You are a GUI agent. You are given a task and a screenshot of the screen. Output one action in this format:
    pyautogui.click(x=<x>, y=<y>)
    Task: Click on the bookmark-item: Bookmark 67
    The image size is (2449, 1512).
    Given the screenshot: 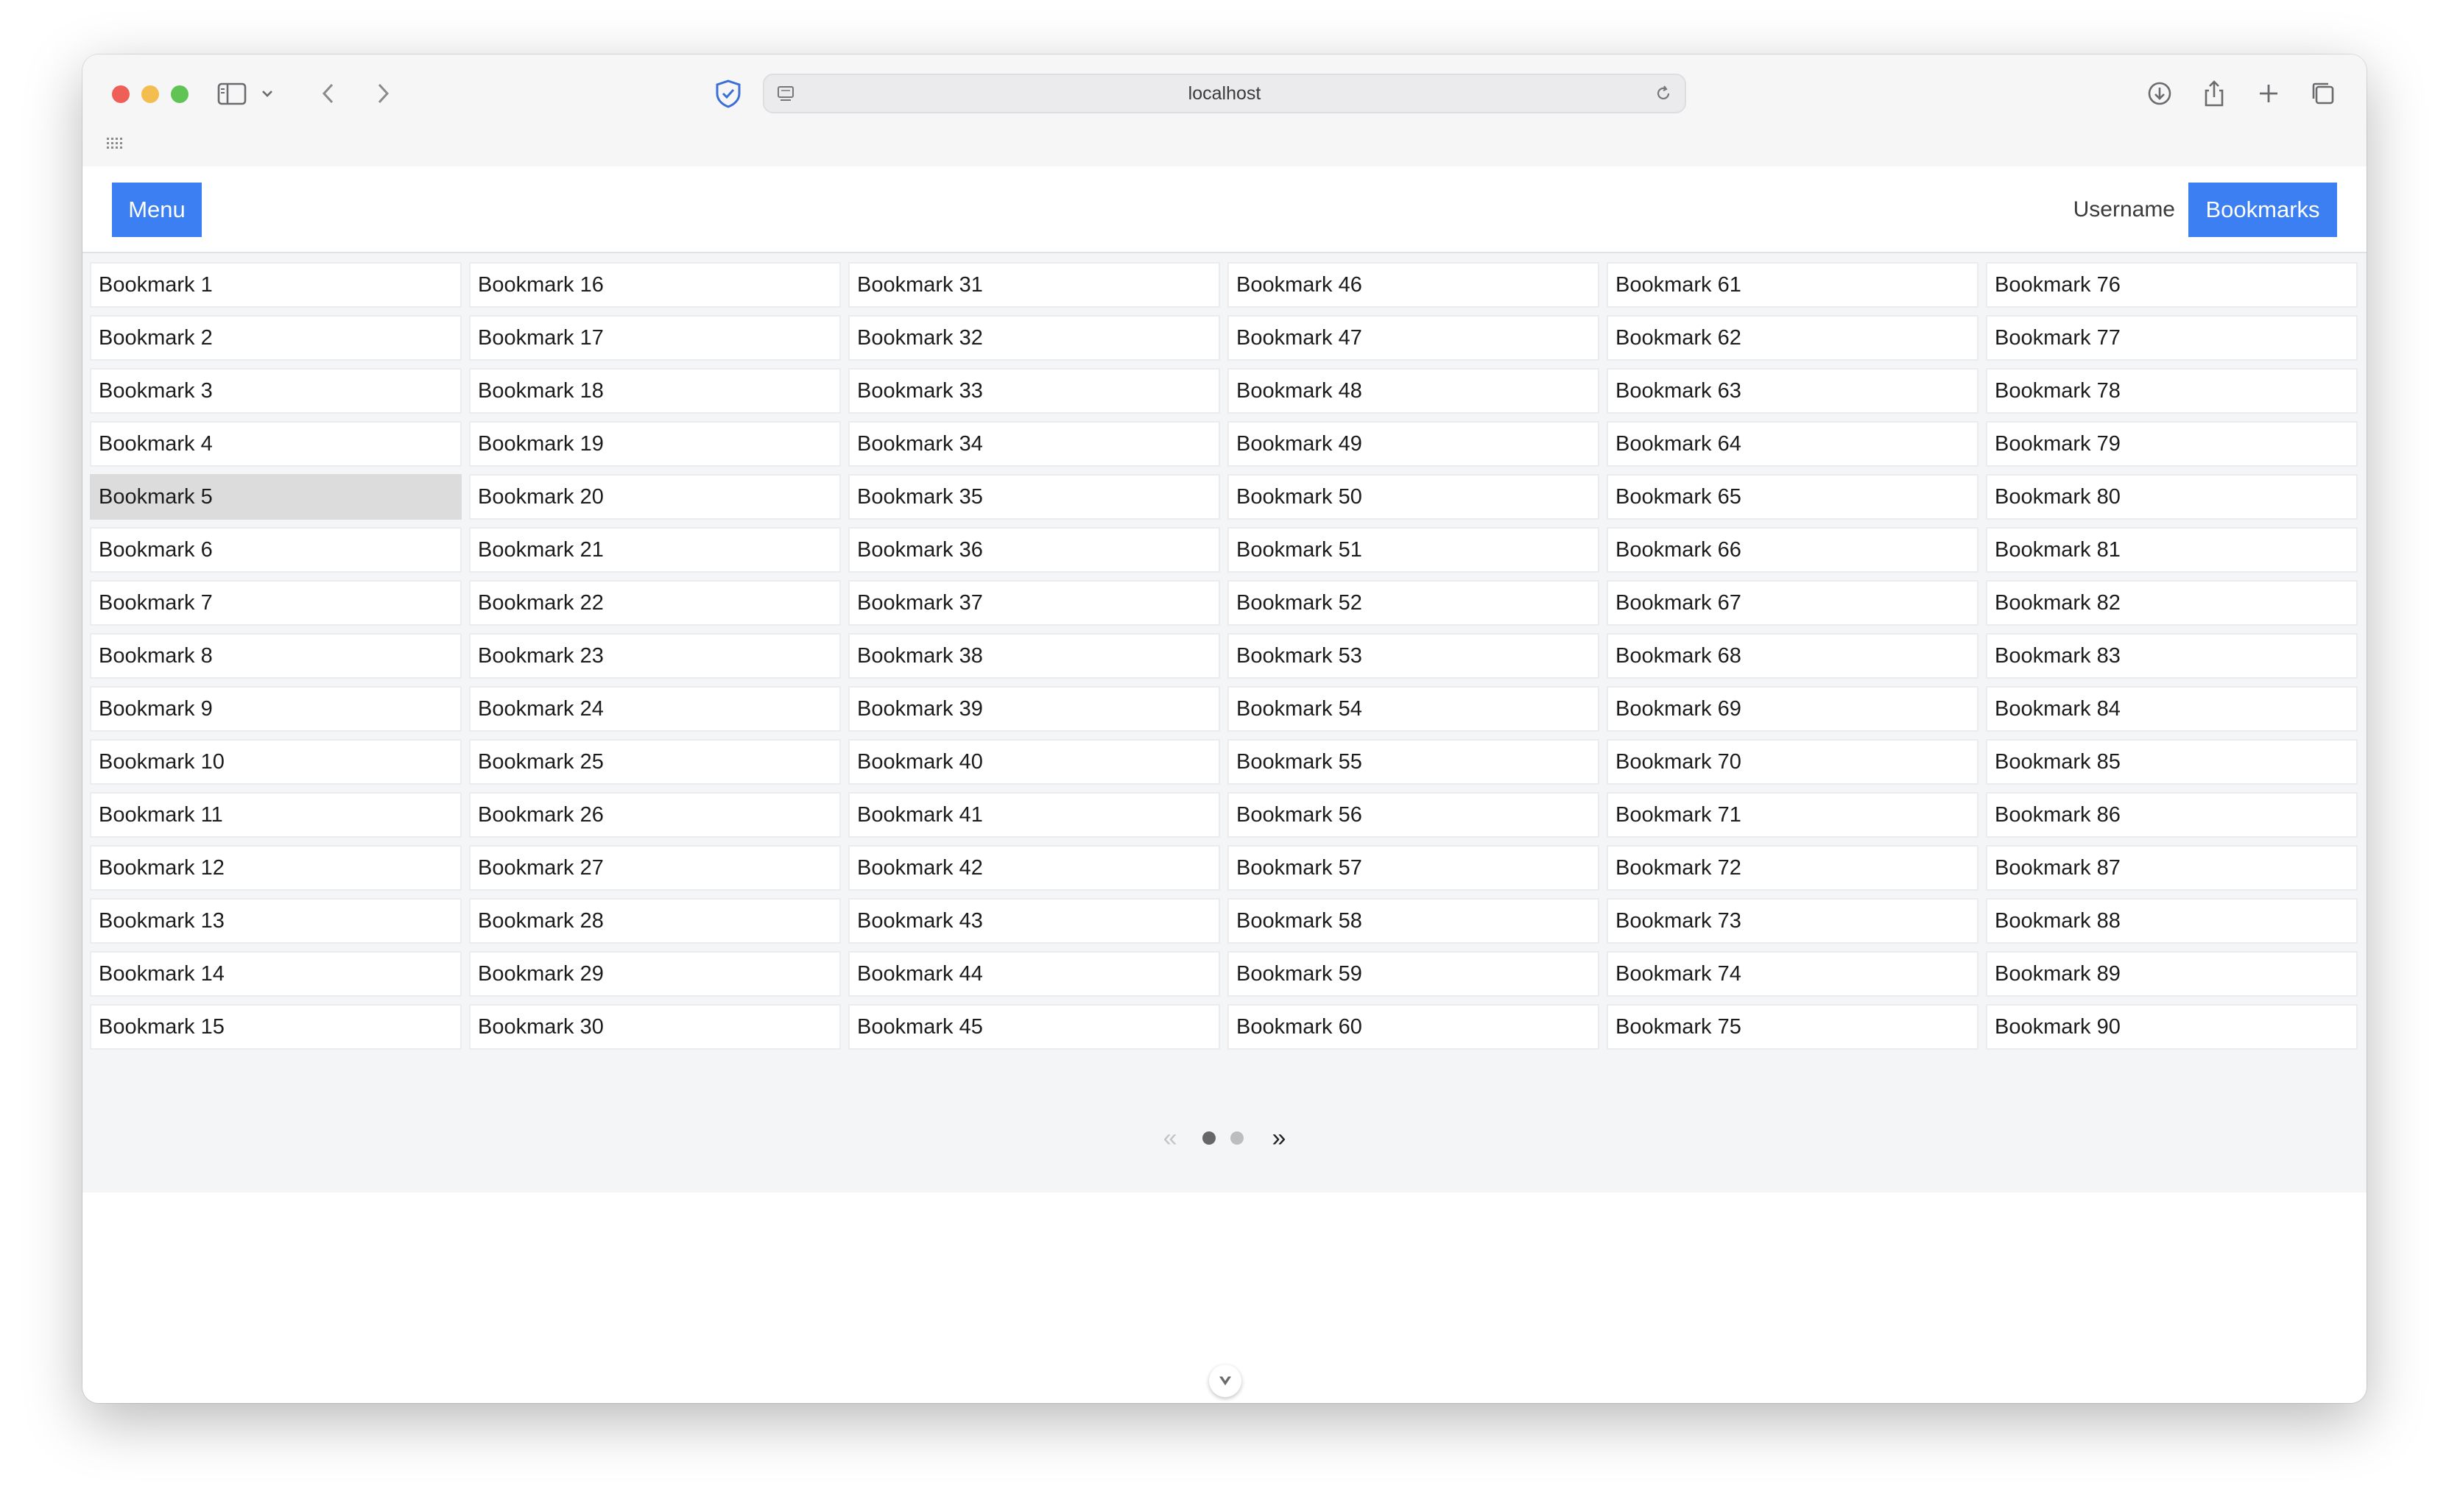 What is the action you would take?
    pyautogui.click(x=1792, y=603)
    